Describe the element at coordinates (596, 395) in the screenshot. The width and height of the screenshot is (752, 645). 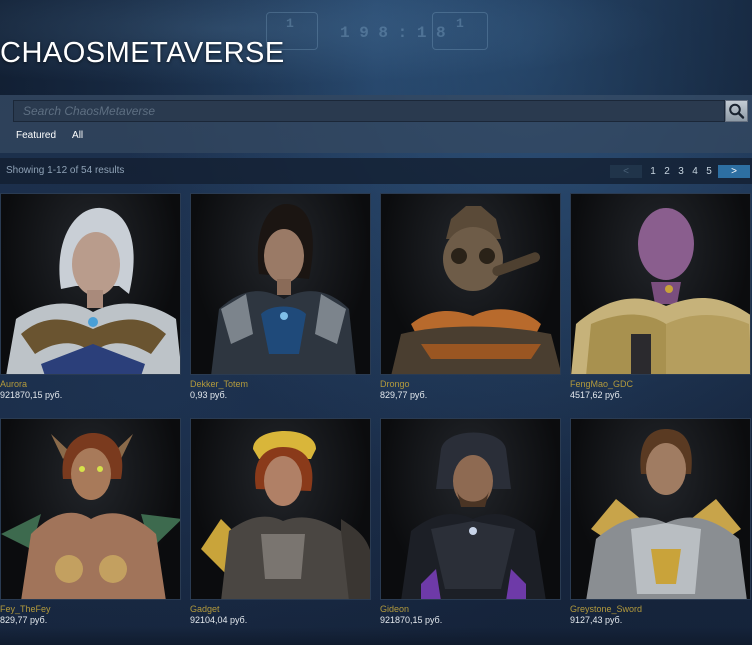
I see `item-price: 4517,62 руб.` at that location.